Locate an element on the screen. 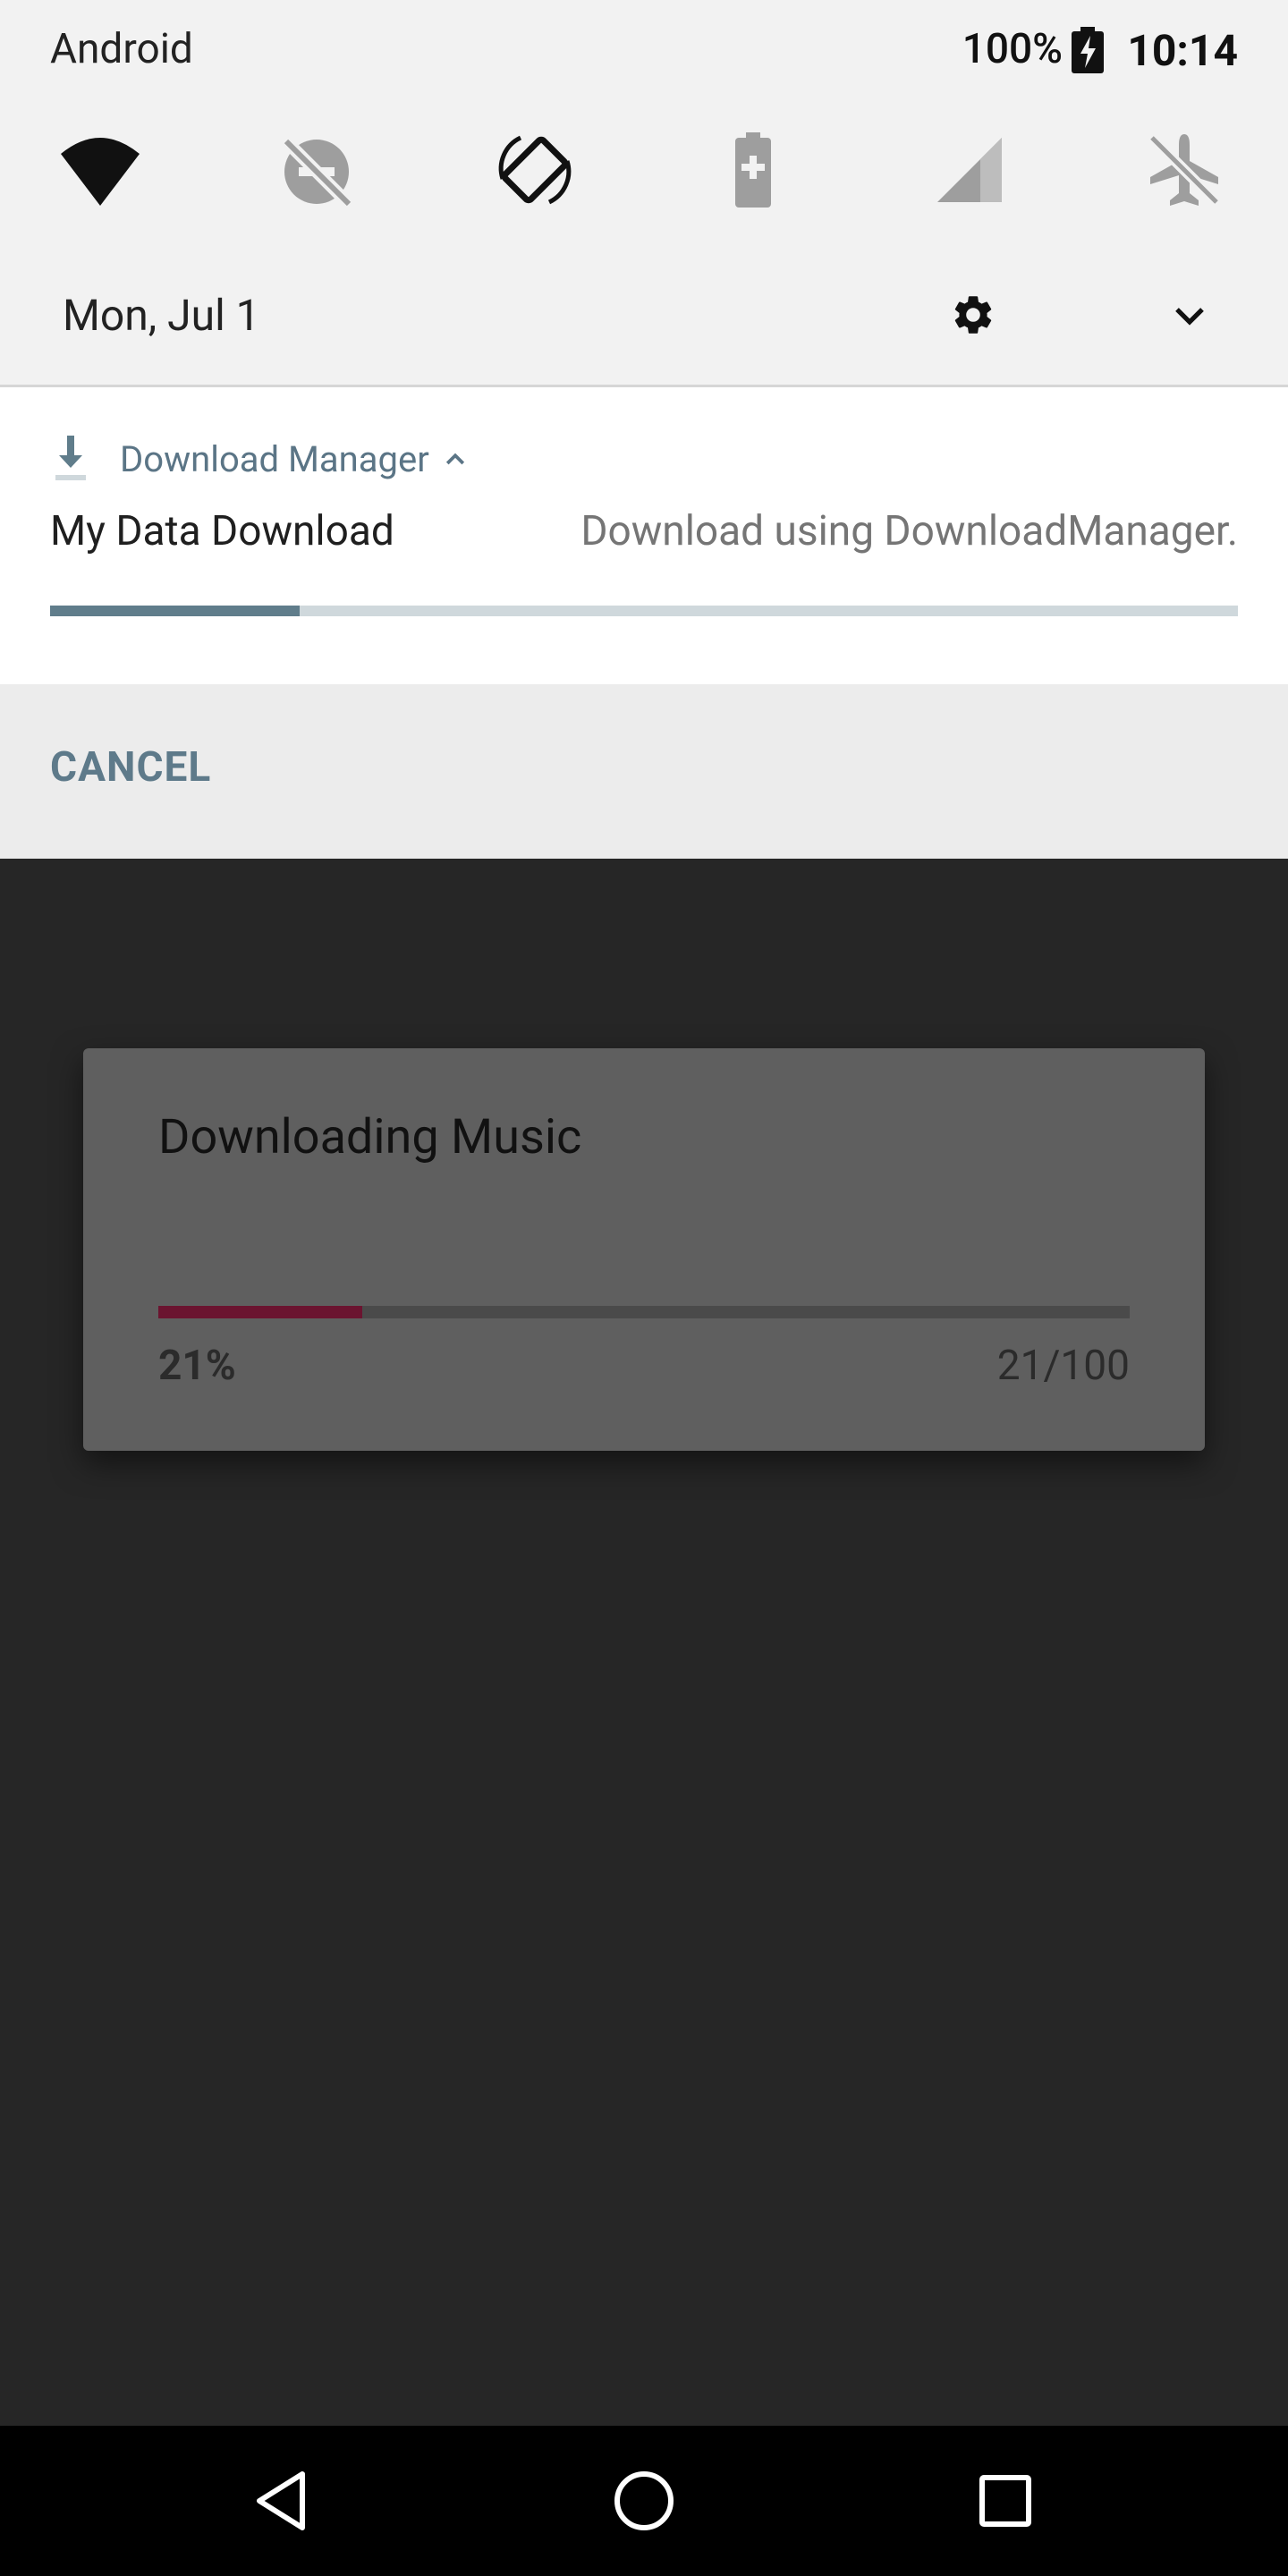 This screenshot has height=2576, width=1288. quick-settings-panel: Android 100% 10:14 Mon, Jul 1 is located at coordinates (644, 192).